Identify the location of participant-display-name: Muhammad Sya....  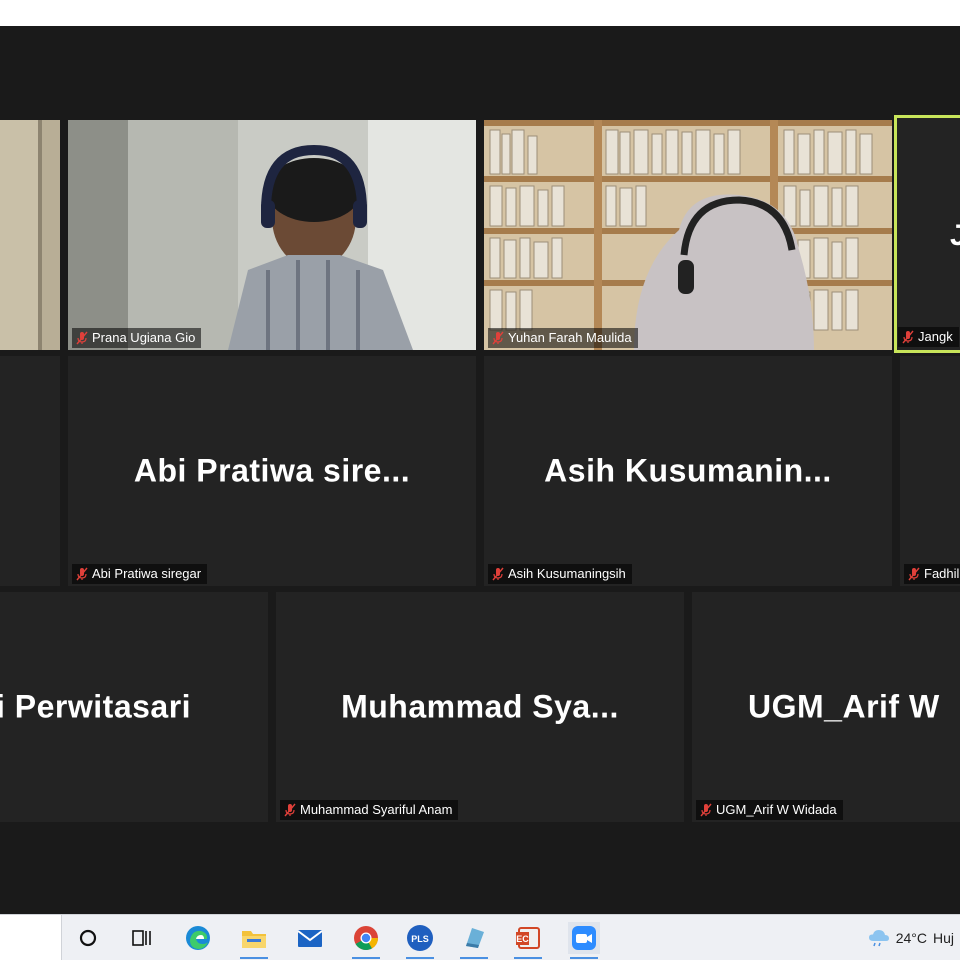
(480, 706).